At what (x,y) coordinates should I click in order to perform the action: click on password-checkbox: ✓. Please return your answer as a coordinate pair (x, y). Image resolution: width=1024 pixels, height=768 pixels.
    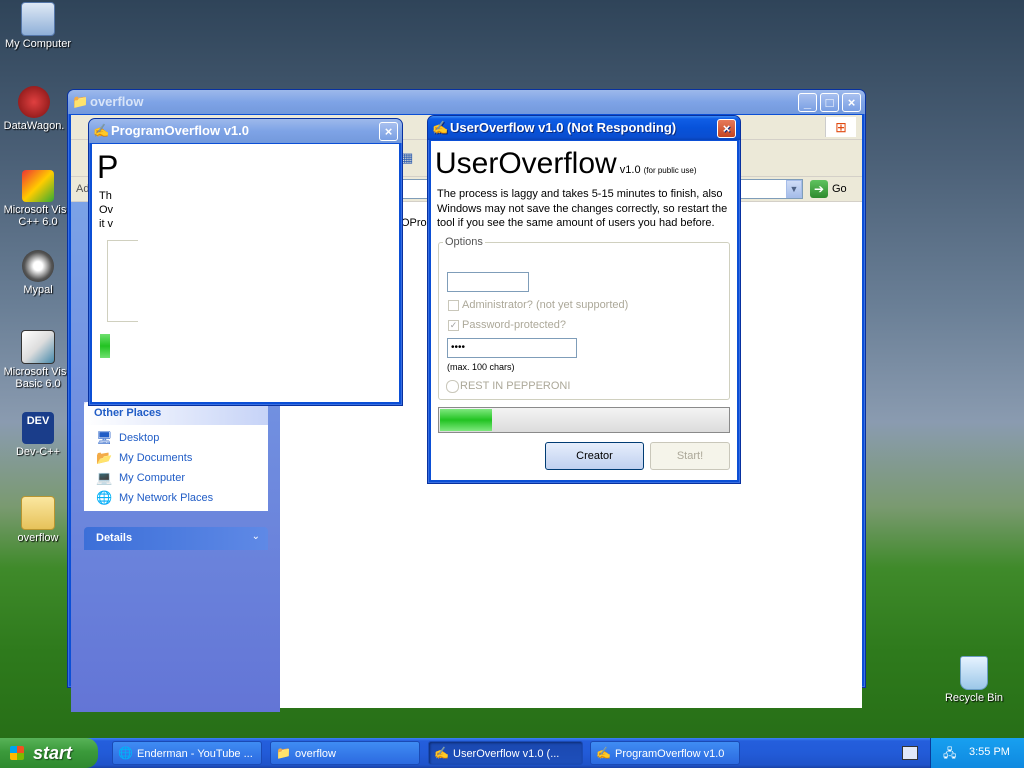
    Looking at the image, I should click on (453, 325).